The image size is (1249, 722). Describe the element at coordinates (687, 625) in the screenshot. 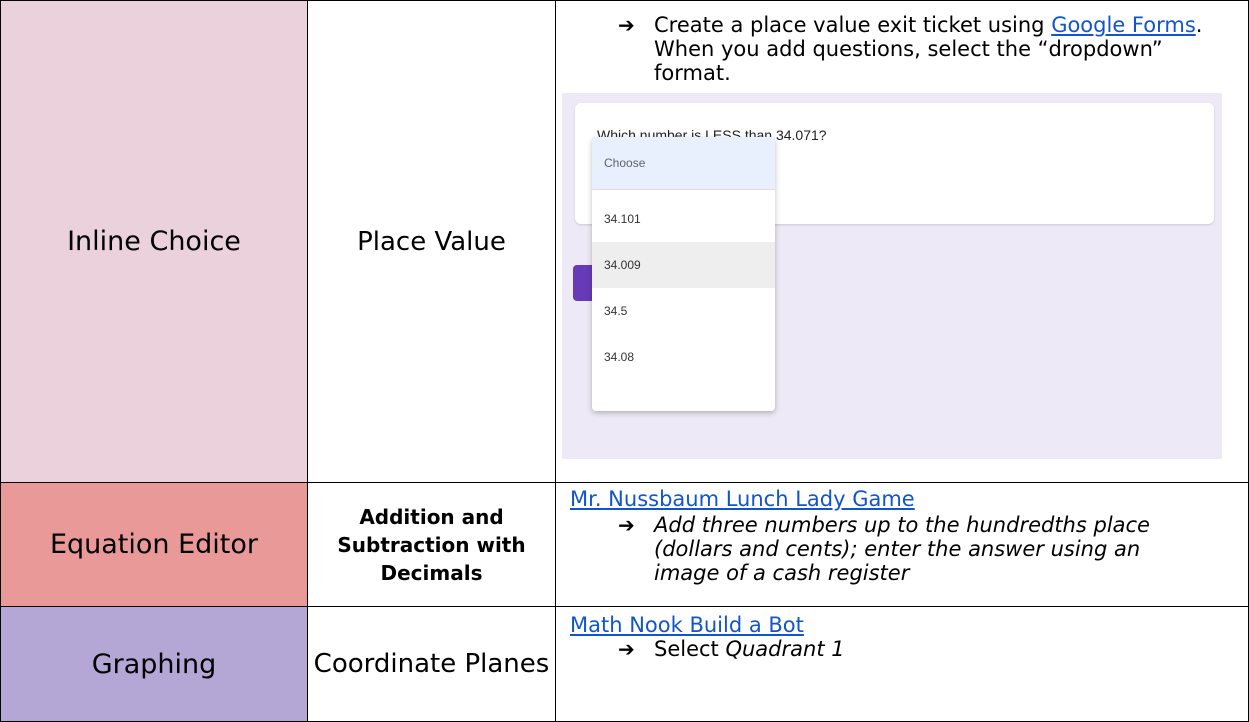

I see `build-a-bot-link: Math Nook Build a Bot` at that location.